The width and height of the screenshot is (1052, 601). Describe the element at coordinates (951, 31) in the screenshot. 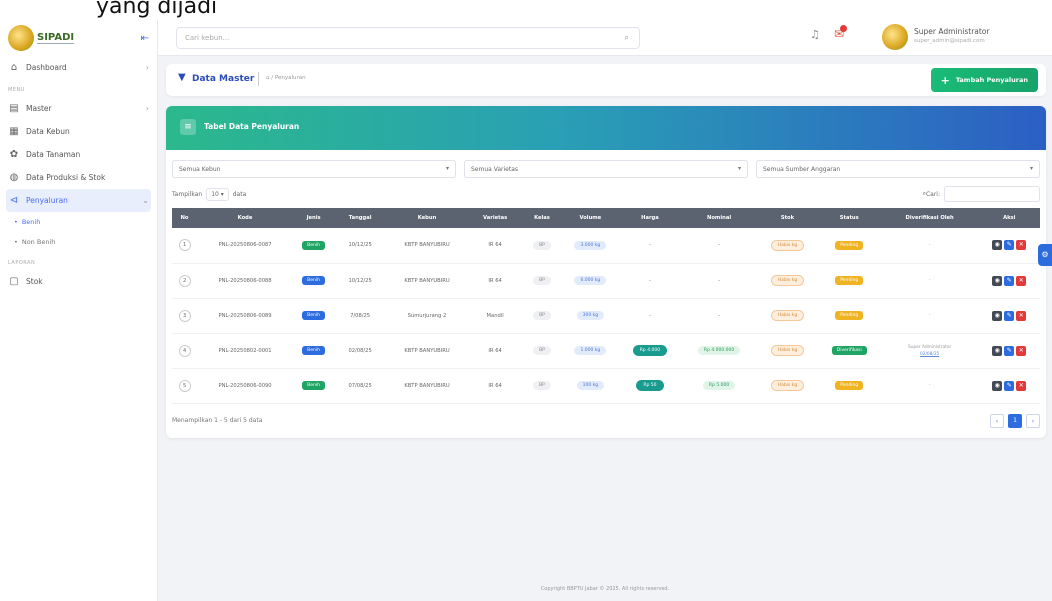

I see `user-name: Super Administrator` at that location.